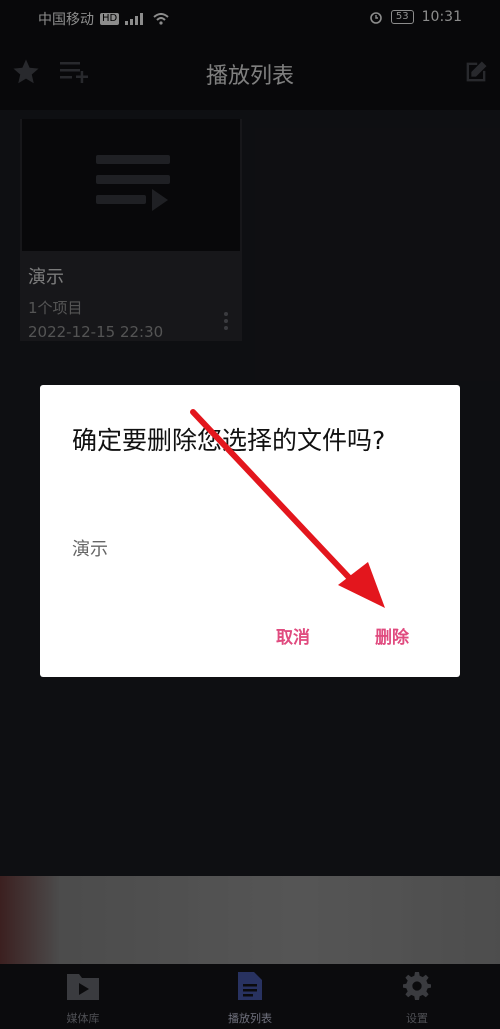  Describe the element at coordinates (293, 635) in the screenshot. I see `cancel-button: 取消` at that location.